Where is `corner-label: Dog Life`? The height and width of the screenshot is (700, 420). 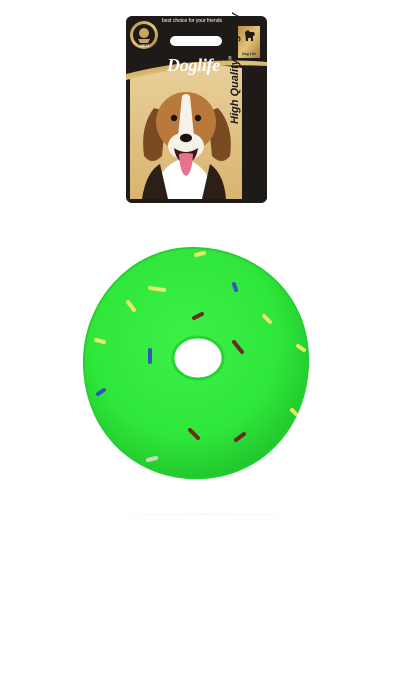
corner-label: Dog Life is located at coordinates (249, 54).